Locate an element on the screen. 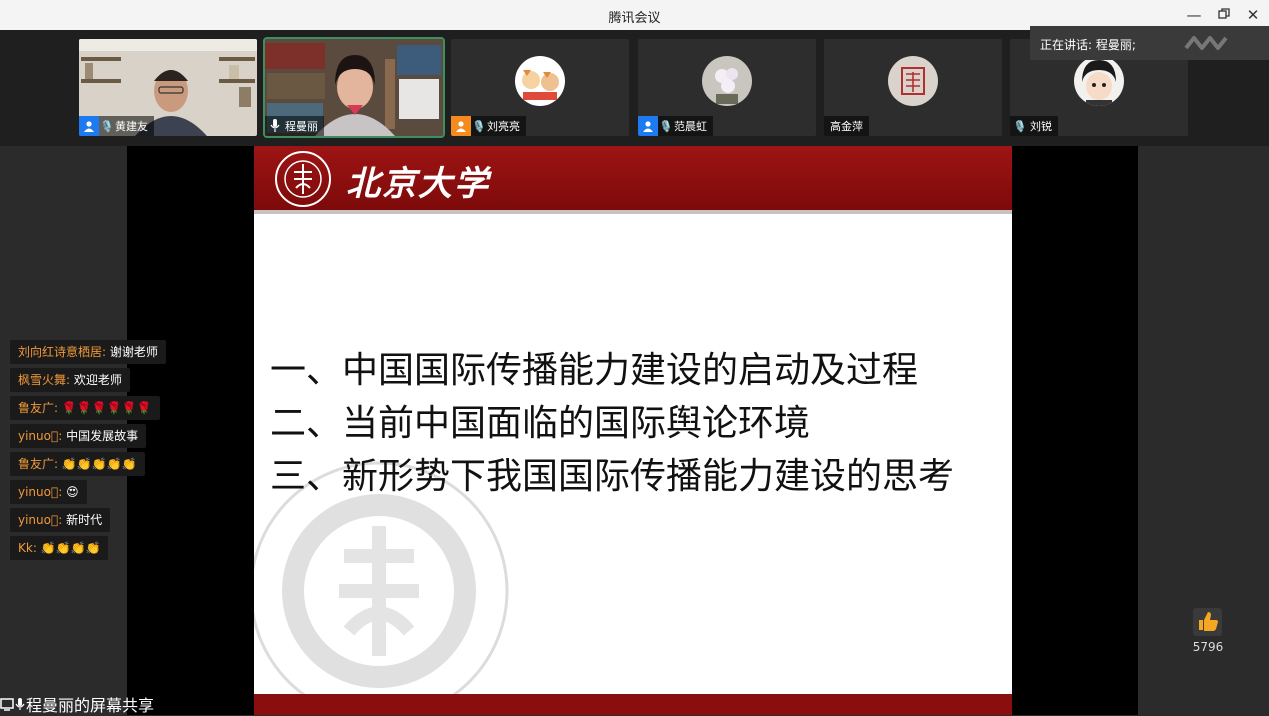 This screenshot has width=1269, height=716. chat-text: 😍 is located at coordinates (72, 492).